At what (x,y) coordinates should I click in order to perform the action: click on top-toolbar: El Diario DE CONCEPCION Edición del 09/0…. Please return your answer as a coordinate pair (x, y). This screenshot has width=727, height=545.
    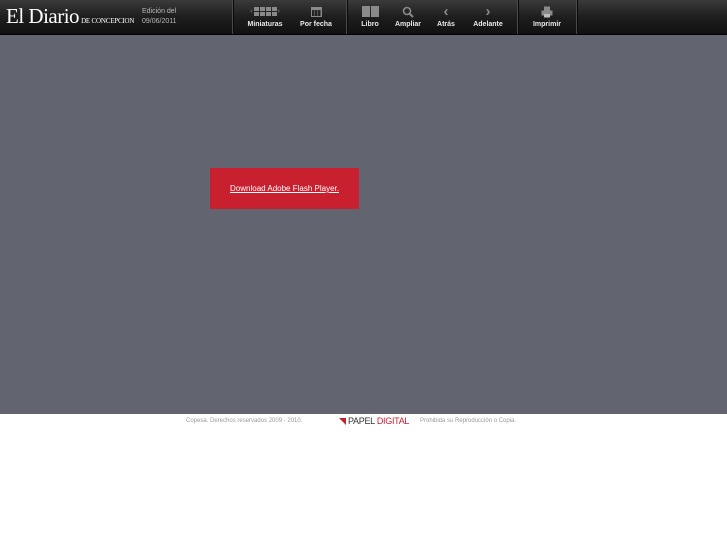
    Looking at the image, I should click on (363, 17).